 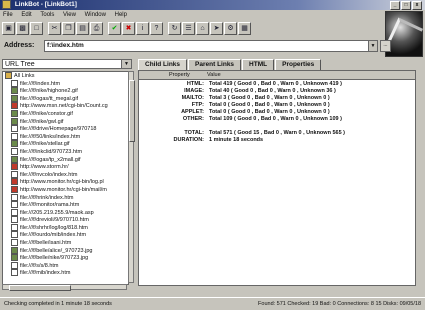 What do you see at coordinates (36, 28) in the screenshot?
I see `new-icon: □` at bounding box center [36, 28].